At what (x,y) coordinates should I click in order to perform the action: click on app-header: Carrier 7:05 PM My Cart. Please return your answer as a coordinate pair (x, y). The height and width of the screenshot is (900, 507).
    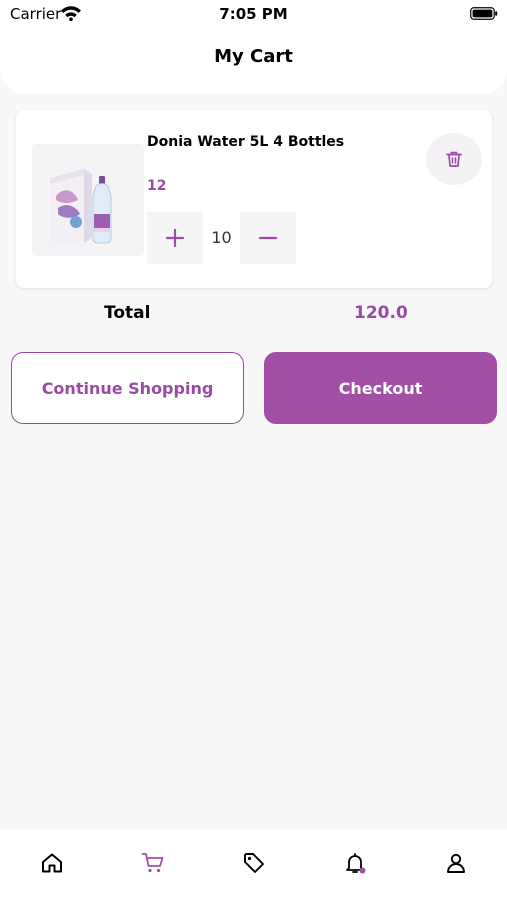
    Looking at the image, I should click on (253, 47).